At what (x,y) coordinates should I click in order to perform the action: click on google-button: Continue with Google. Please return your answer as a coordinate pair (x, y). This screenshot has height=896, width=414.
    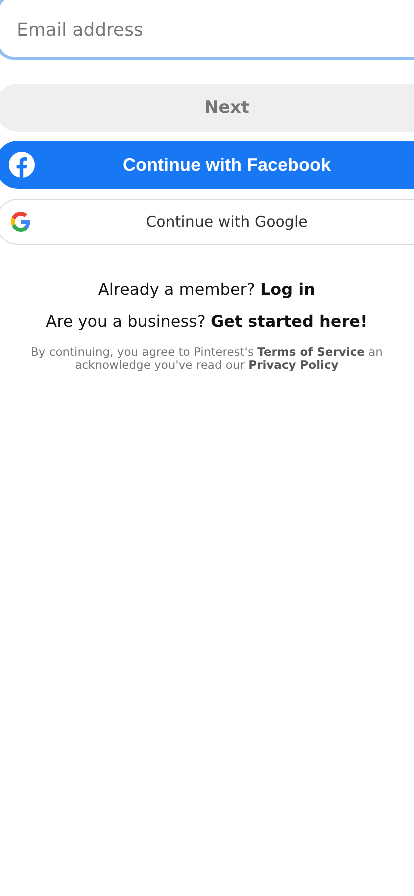
    Looking at the image, I should click on (207, 222).